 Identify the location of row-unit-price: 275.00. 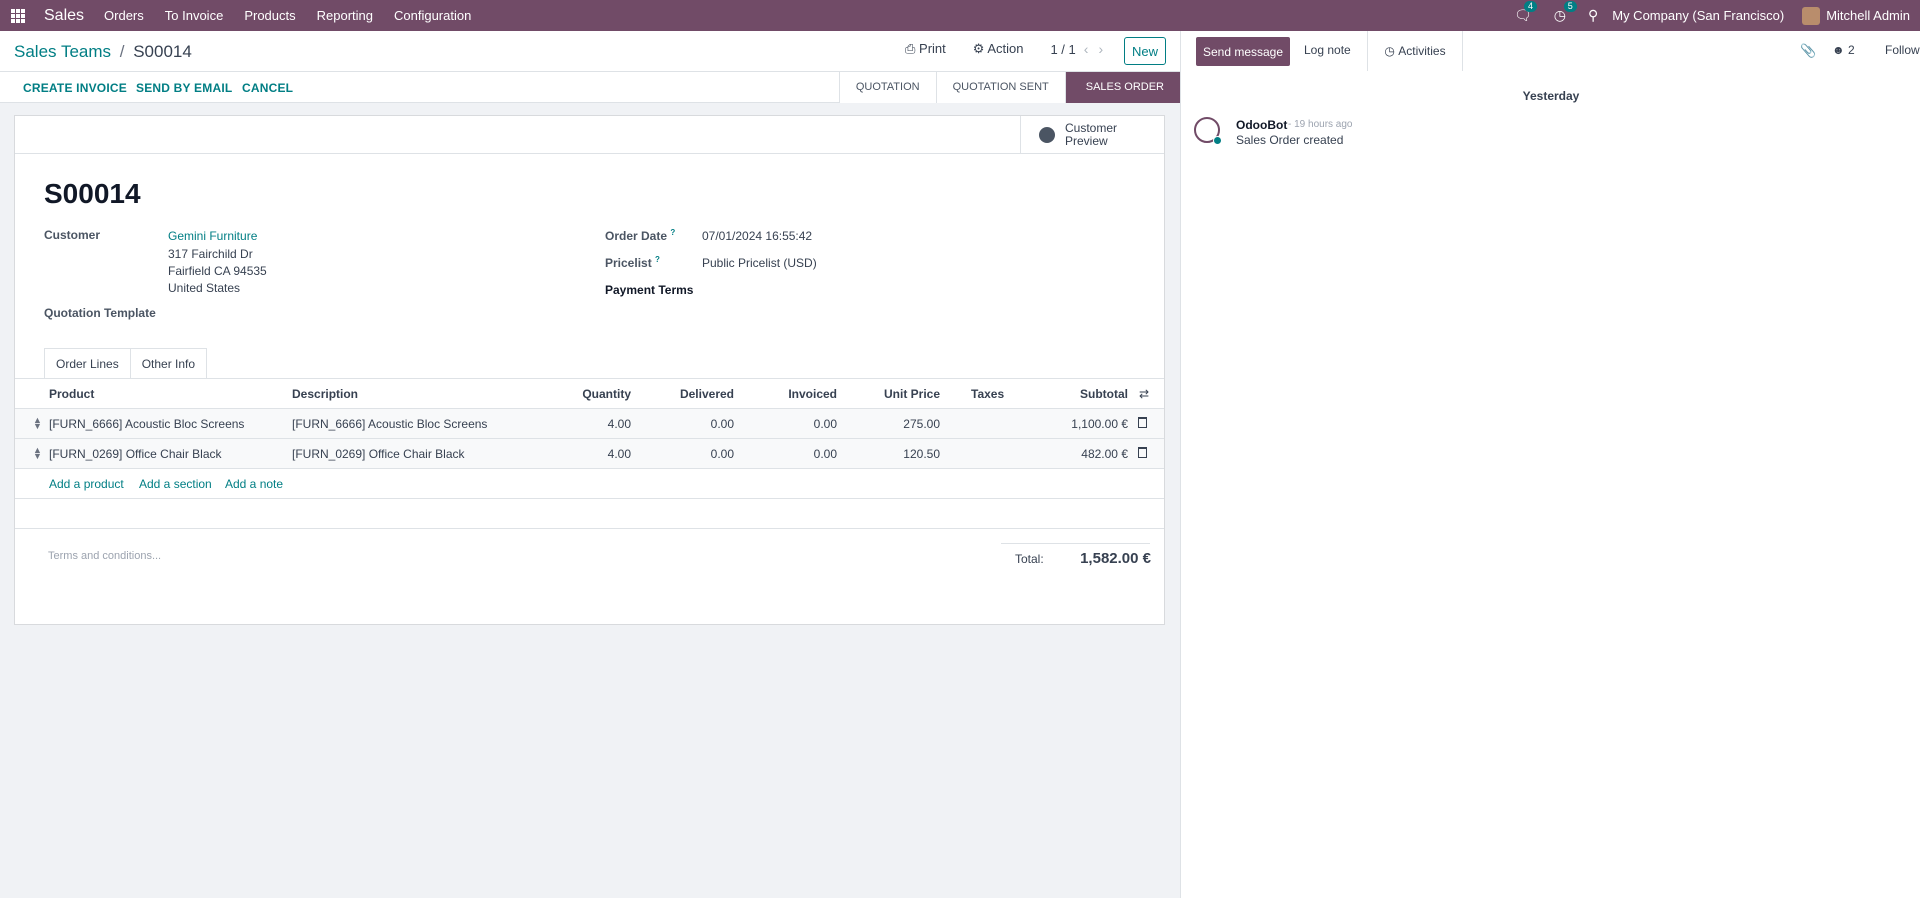
(892, 424).